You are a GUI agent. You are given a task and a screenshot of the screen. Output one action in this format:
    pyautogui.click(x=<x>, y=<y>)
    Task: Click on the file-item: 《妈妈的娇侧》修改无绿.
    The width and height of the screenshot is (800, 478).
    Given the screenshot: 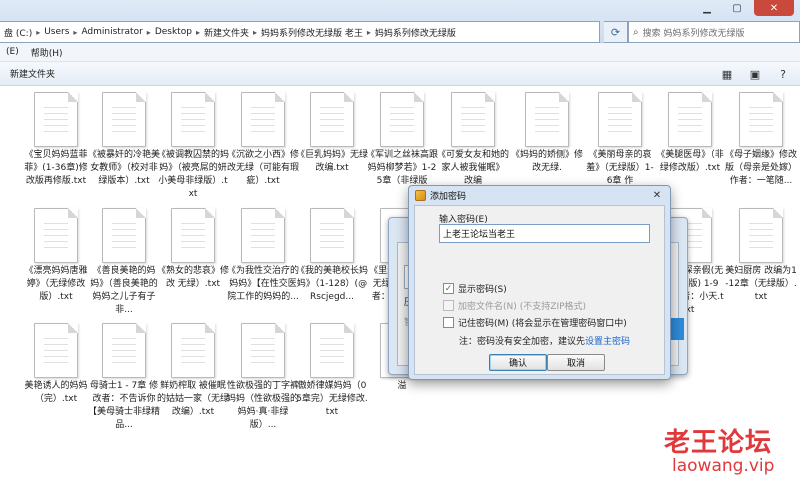 What is the action you would take?
    pyautogui.click(x=547, y=133)
    